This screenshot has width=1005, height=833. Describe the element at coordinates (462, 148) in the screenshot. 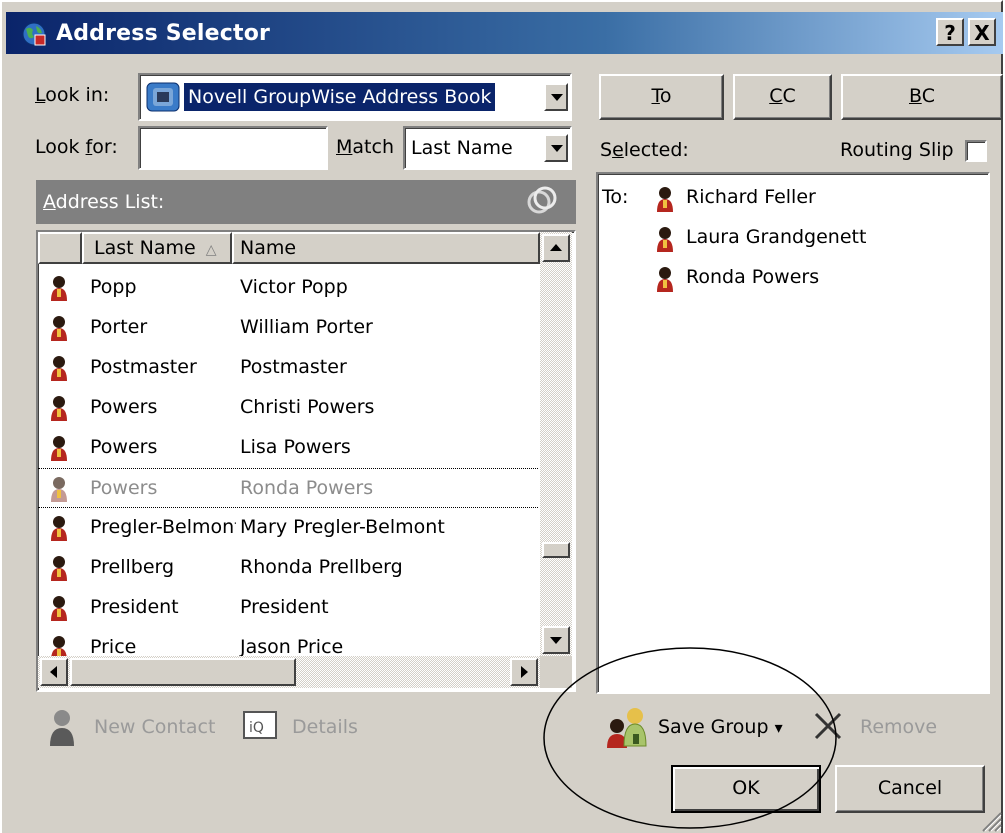

I see `match-value: Last Name` at that location.